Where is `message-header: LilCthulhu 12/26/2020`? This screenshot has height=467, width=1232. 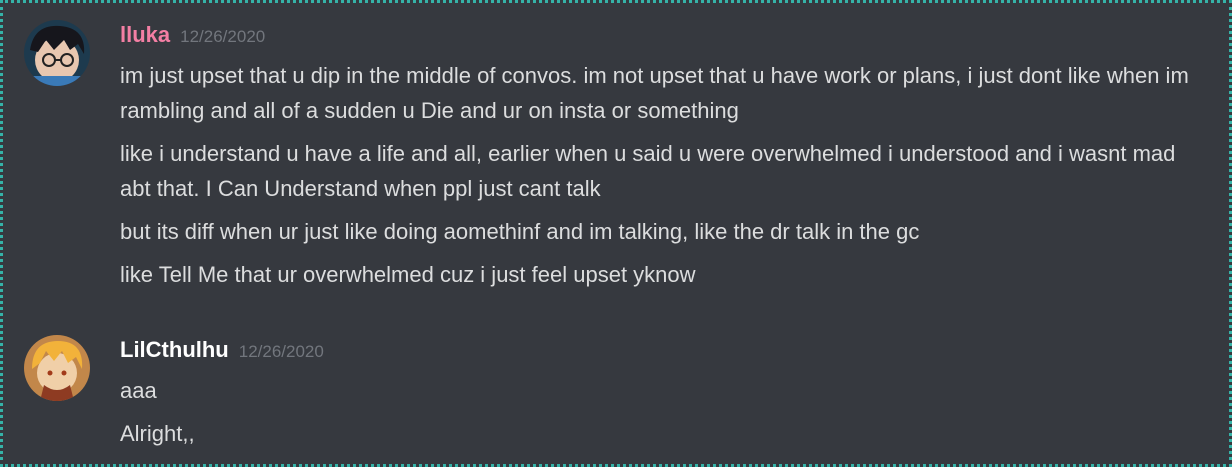
message-header: LilCthulhu 12/26/2020 is located at coordinates (222, 350).